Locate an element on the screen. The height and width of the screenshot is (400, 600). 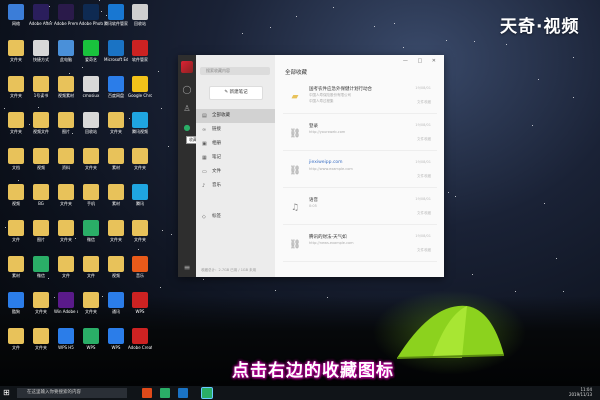
avatar is located at coordinates (187, 67).